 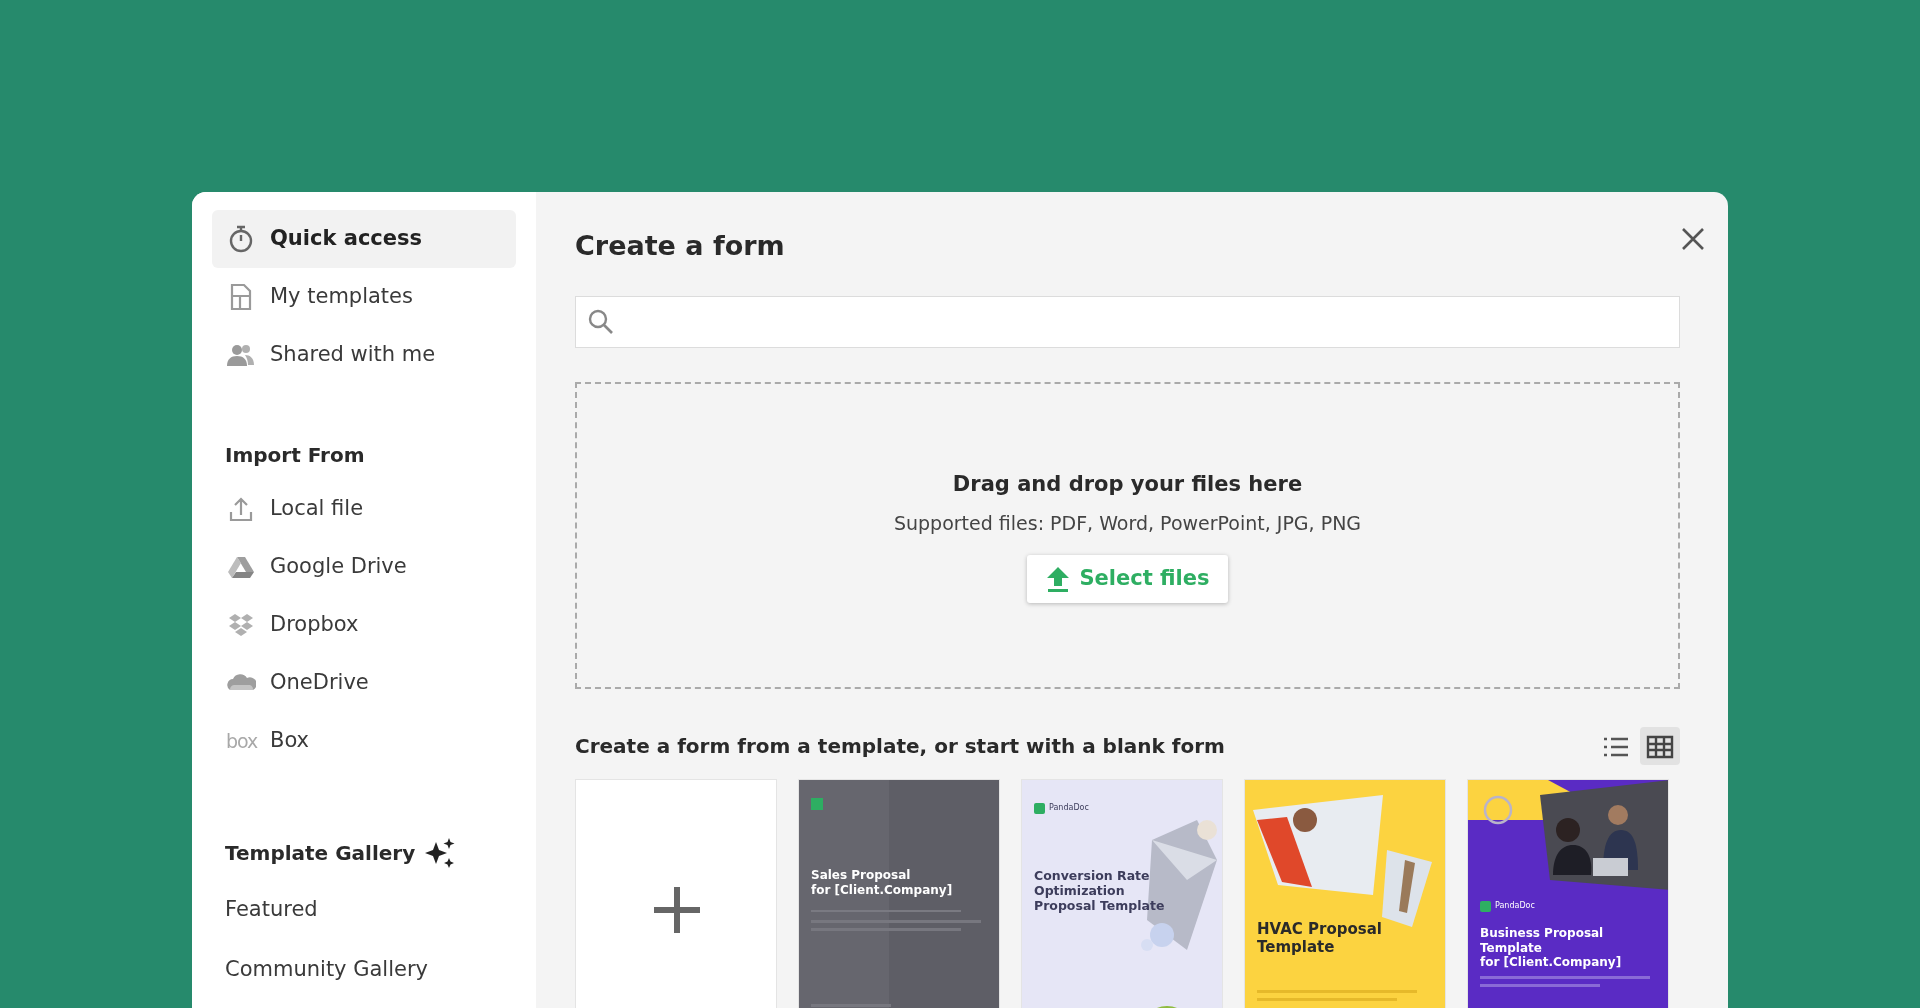 What do you see at coordinates (1568, 893) in the screenshot?
I see `template-card: PandaDoc Business Proposal Template for [Client.Company]` at bounding box center [1568, 893].